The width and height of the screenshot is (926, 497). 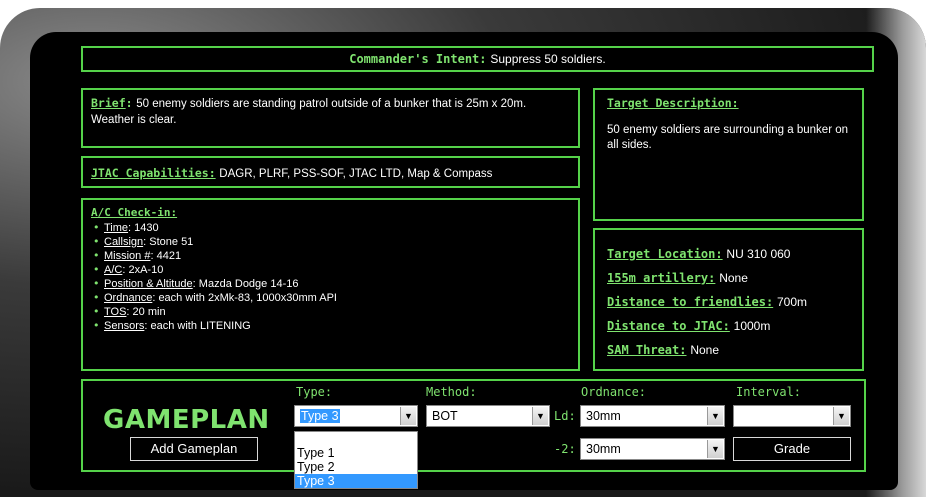 I want to click on list-item: Mission #: 4421, so click(x=330, y=256).